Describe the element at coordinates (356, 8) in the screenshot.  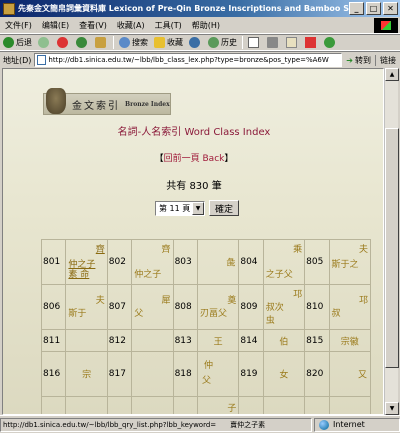
I see `minimize-button: _` at that location.